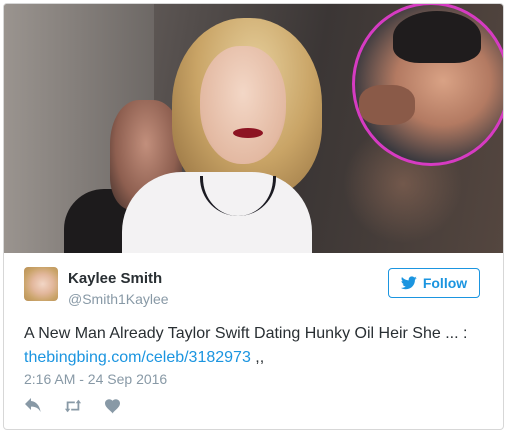 This screenshot has width=507, height=434. I want to click on twitter-bird-icon, so click(408, 283).